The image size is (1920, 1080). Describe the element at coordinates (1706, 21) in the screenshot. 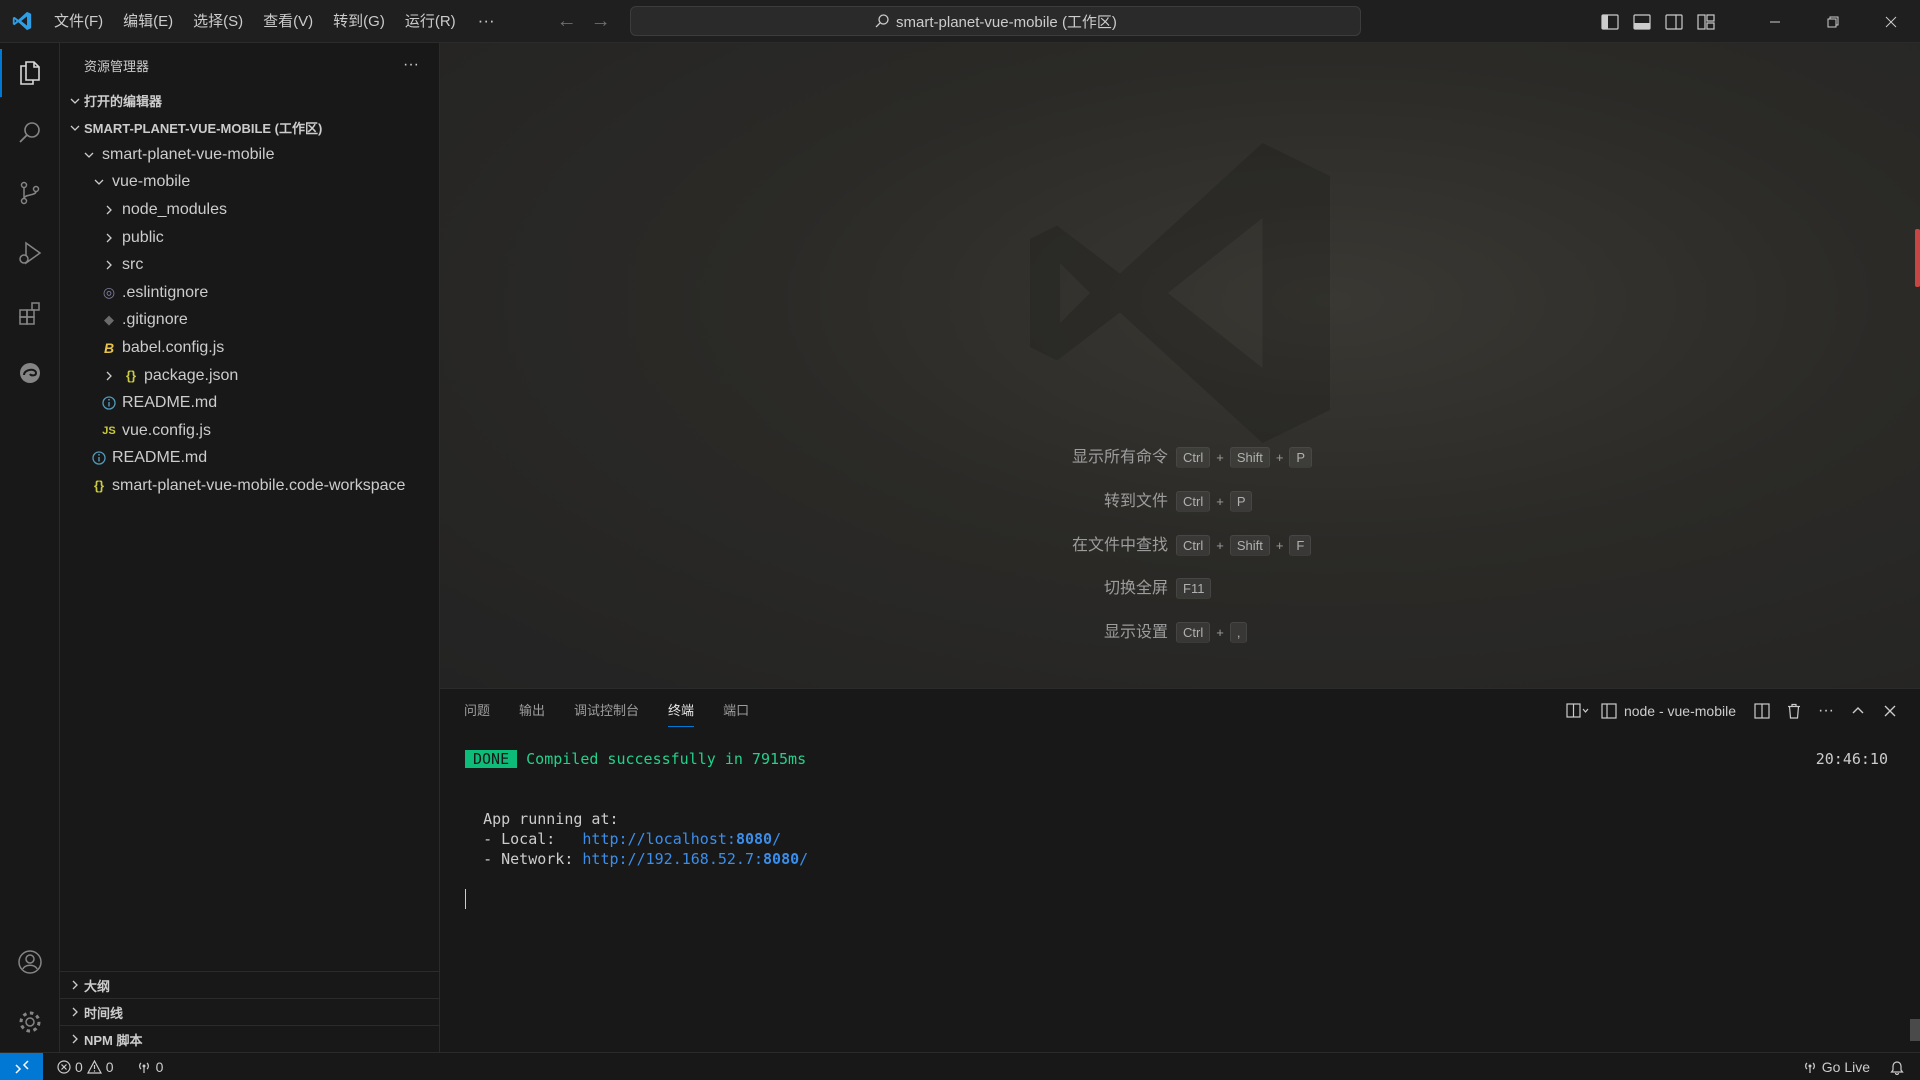

I see `customize-layout-icon` at that location.